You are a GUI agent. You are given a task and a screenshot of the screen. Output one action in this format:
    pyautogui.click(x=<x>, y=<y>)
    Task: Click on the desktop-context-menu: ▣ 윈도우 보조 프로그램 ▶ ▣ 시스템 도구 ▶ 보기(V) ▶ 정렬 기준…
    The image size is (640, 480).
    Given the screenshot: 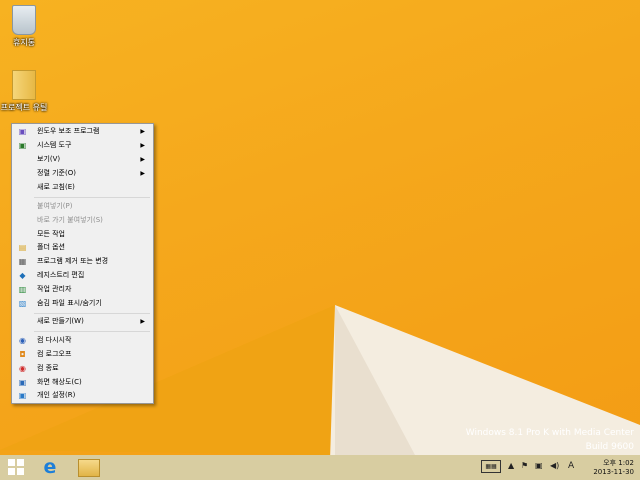 What is the action you would take?
    pyautogui.click(x=82, y=263)
    